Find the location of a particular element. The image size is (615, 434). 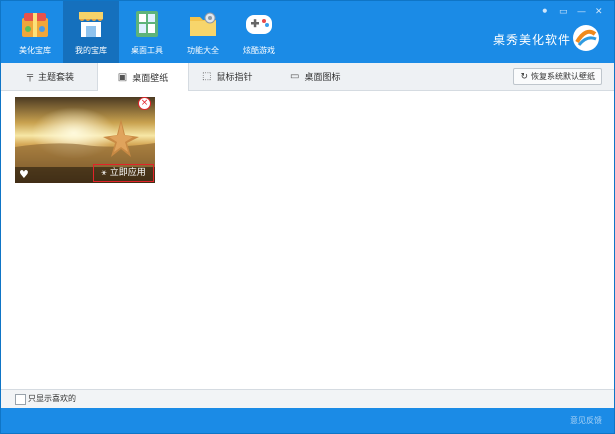

picture-icon: ▣ is located at coordinates (122, 77).